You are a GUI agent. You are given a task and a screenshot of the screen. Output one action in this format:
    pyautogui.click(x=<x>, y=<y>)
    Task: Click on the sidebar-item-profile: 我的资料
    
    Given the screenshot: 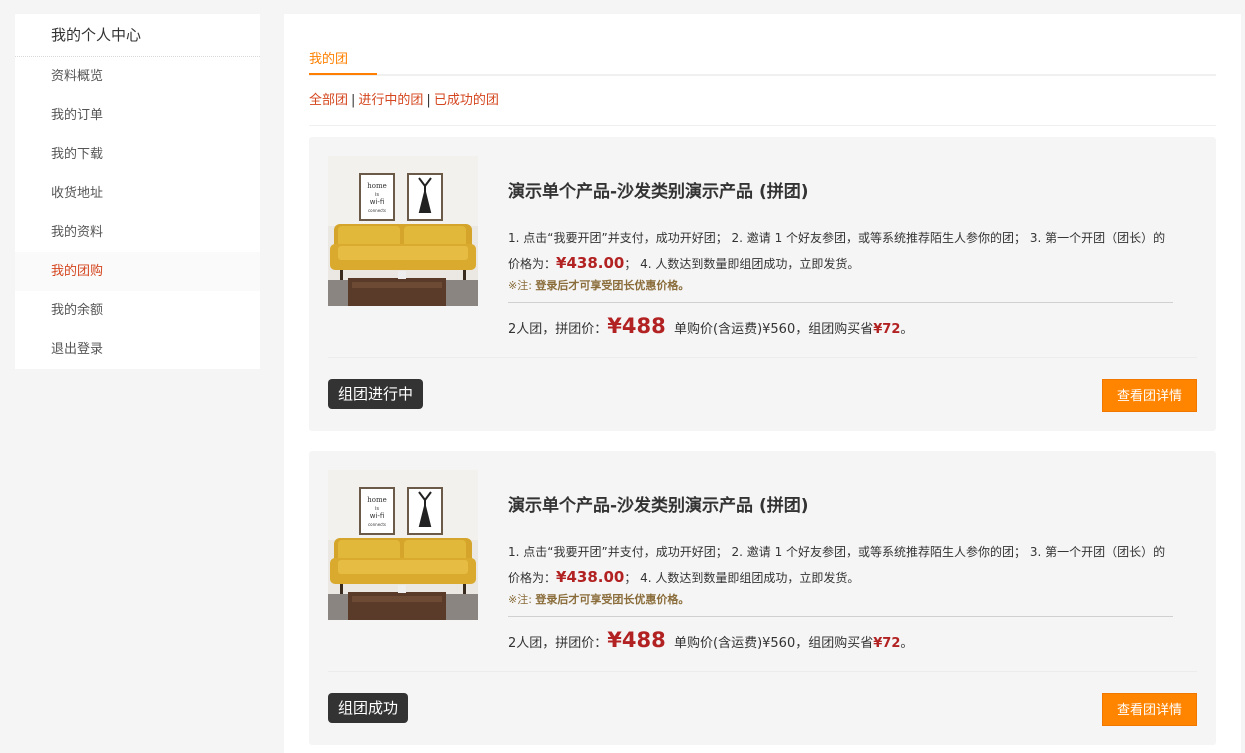 What is the action you would take?
    pyautogui.click(x=137, y=232)
    